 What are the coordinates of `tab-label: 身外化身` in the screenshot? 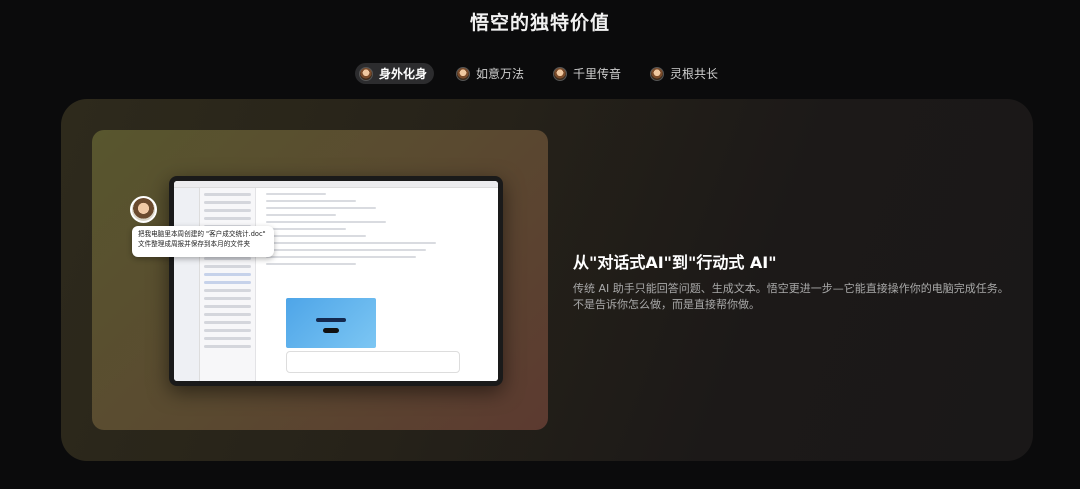 It's located at (402, 74).